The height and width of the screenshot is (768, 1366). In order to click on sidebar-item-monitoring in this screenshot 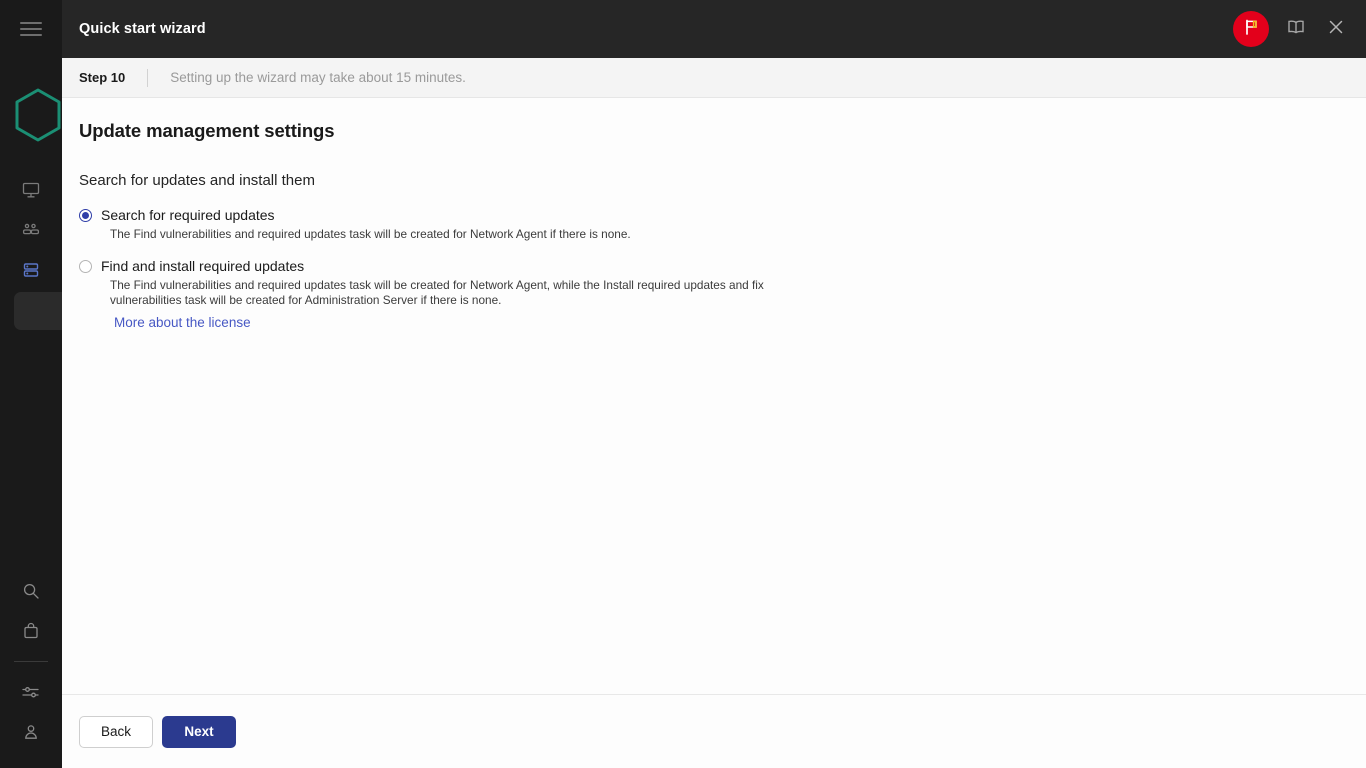, I will do `click(31, 190)`.